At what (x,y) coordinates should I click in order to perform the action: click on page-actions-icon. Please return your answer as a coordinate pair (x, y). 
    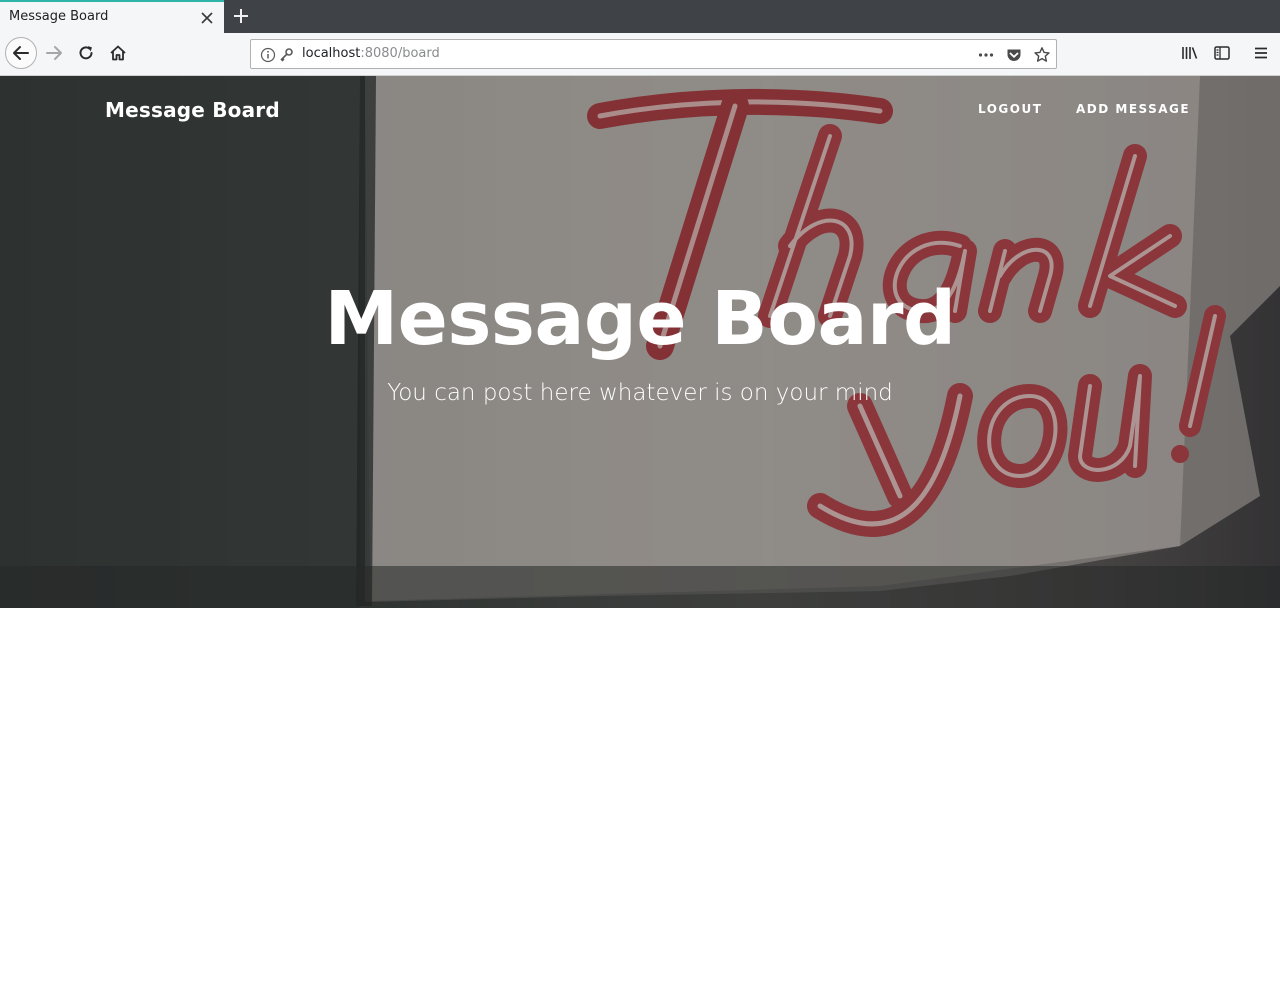
    Looking at the image, I should click on (986, 55).